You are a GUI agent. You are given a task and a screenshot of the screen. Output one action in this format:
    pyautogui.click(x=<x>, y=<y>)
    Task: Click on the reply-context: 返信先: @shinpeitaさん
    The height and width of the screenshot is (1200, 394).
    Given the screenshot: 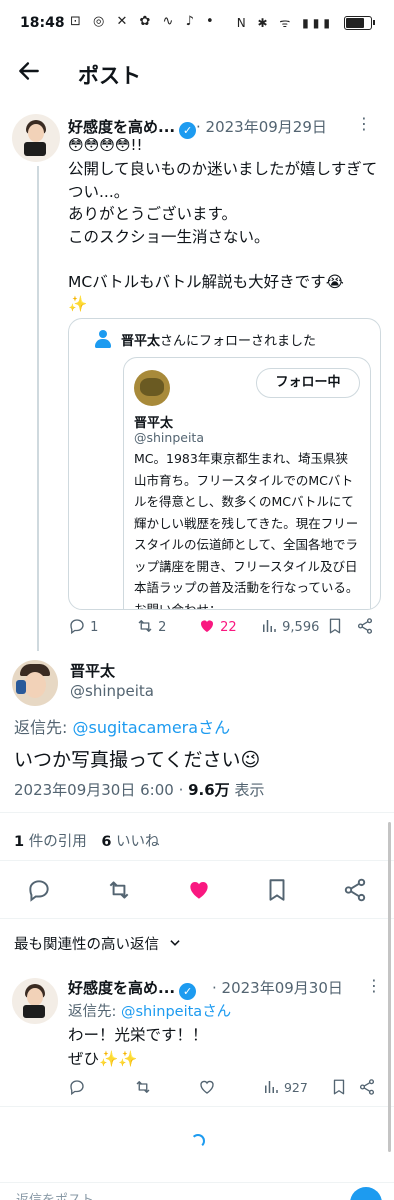 What is the action you would take?
    pyautogui.click(x=150, y=1012)
    